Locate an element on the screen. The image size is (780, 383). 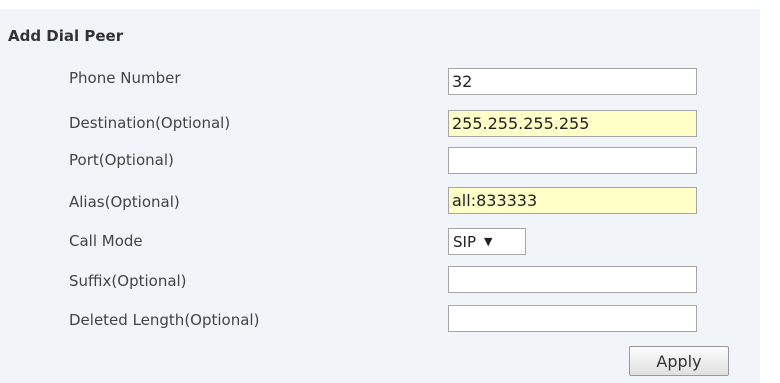
section-title: Add Dial Peer is located at coordinates (66, 36).